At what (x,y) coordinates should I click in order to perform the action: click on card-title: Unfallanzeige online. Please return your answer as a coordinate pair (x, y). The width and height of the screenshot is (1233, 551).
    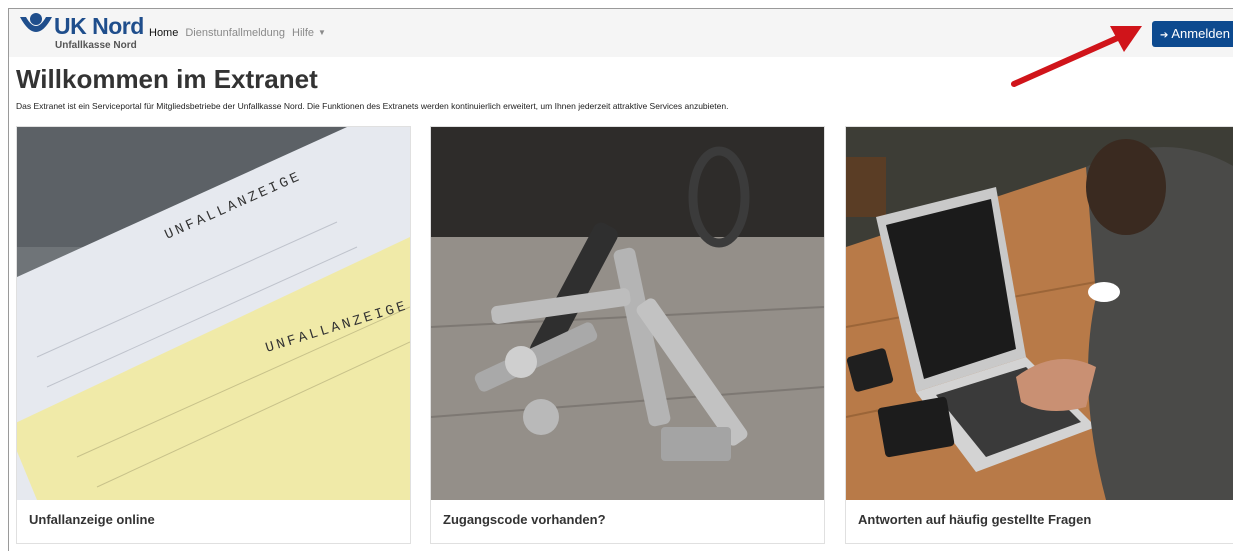
    Looking at the image, I should click on (92, 519).